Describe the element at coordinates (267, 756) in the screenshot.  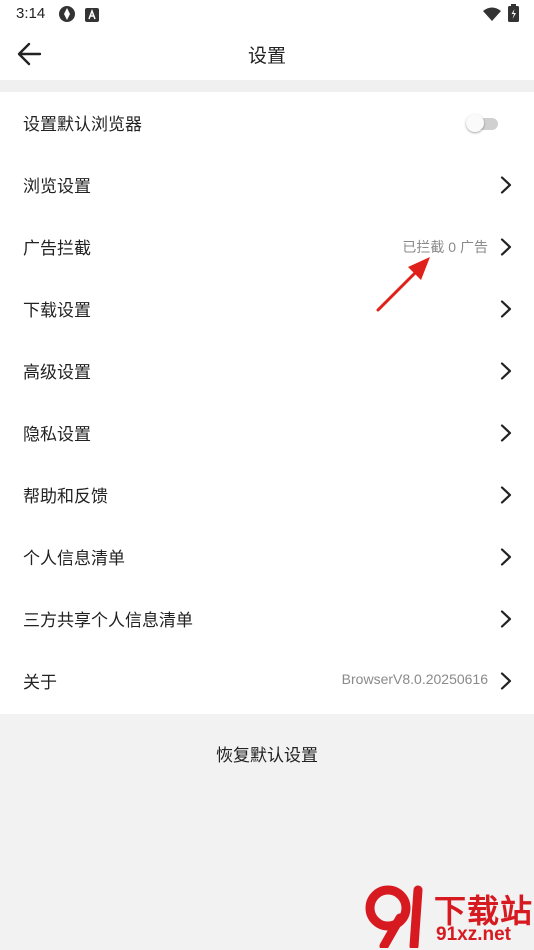
I see `restore-defaults-label: 恢复默认设置` at that location.